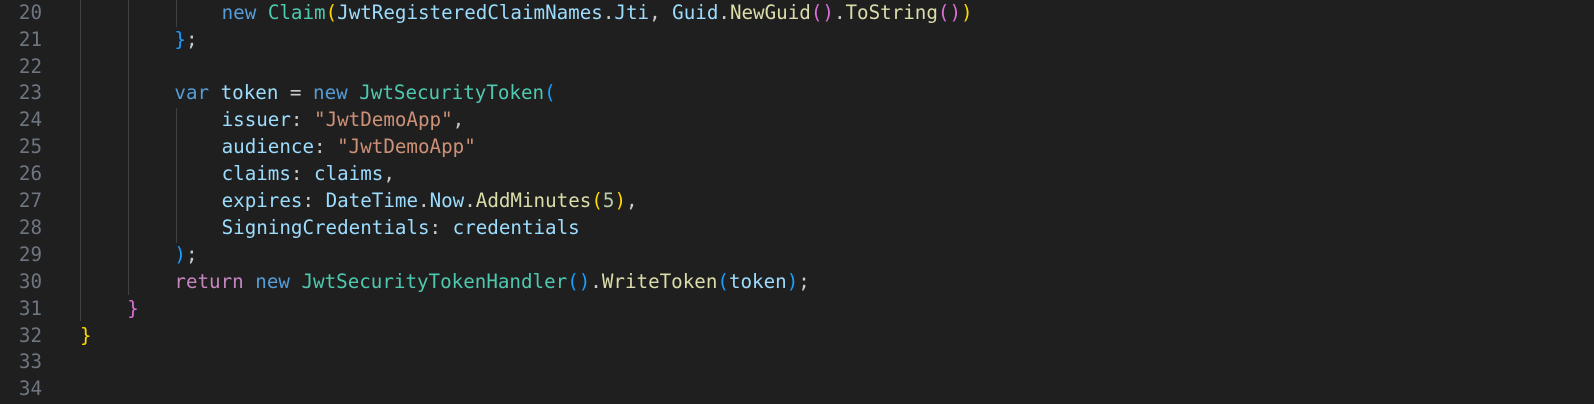 The height and width of the screenshot is (404, 1594). I want to click on code-line: 33, so click(797, 362).